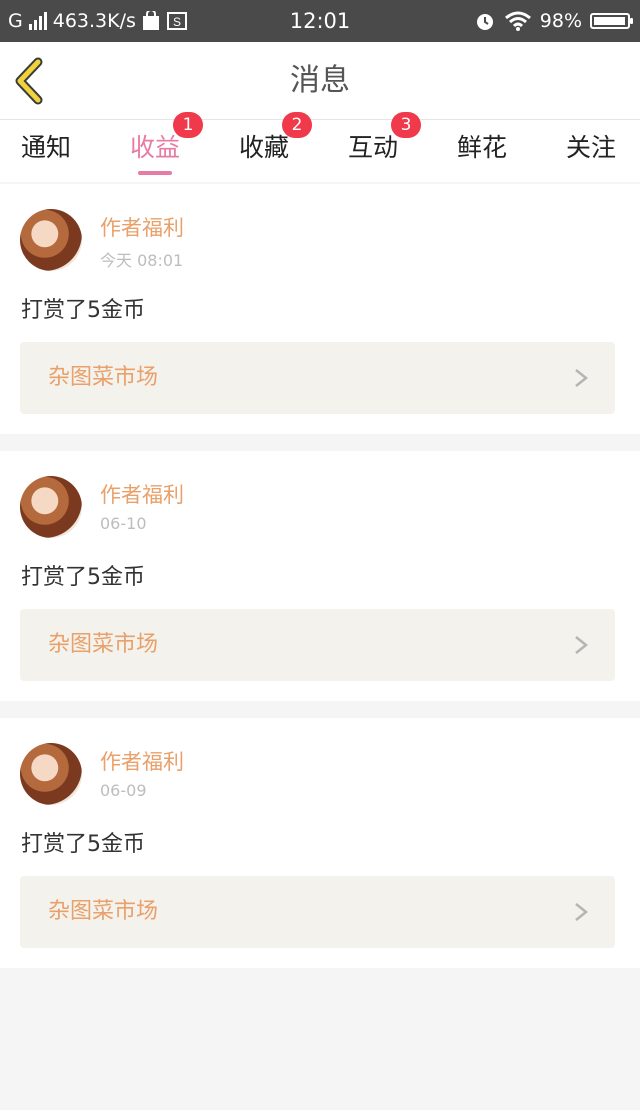 This screenshot has height=1110, width=640. I want to click on tab-badge: 1, so click(188, 125).